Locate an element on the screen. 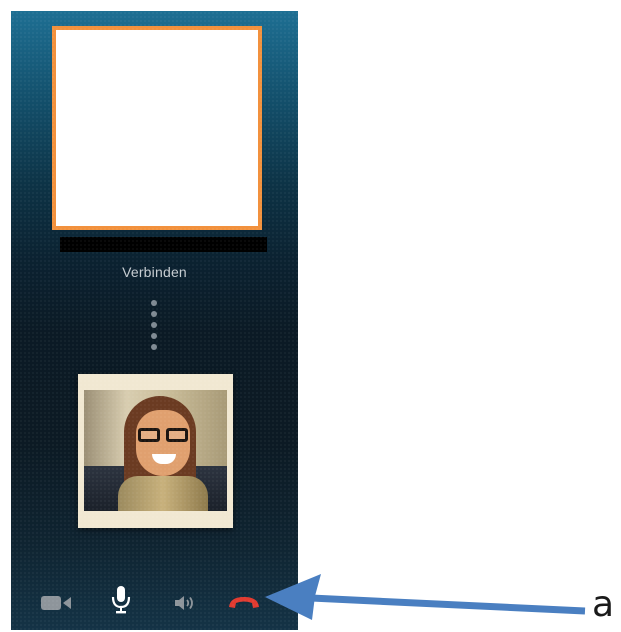  callout-label: a is located at coordinates (603, 604).